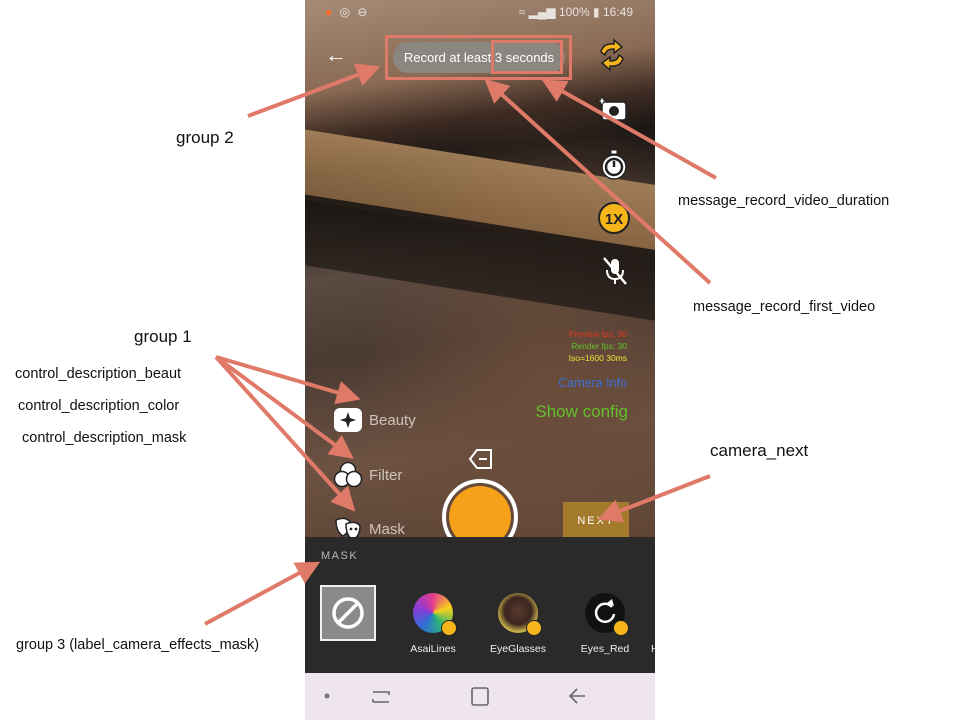 The image size is (960, 720). What do you see at coordinates (654, 498) in the screenshot?
I see `arrow-camera-next` at bounding box center [654, 498].